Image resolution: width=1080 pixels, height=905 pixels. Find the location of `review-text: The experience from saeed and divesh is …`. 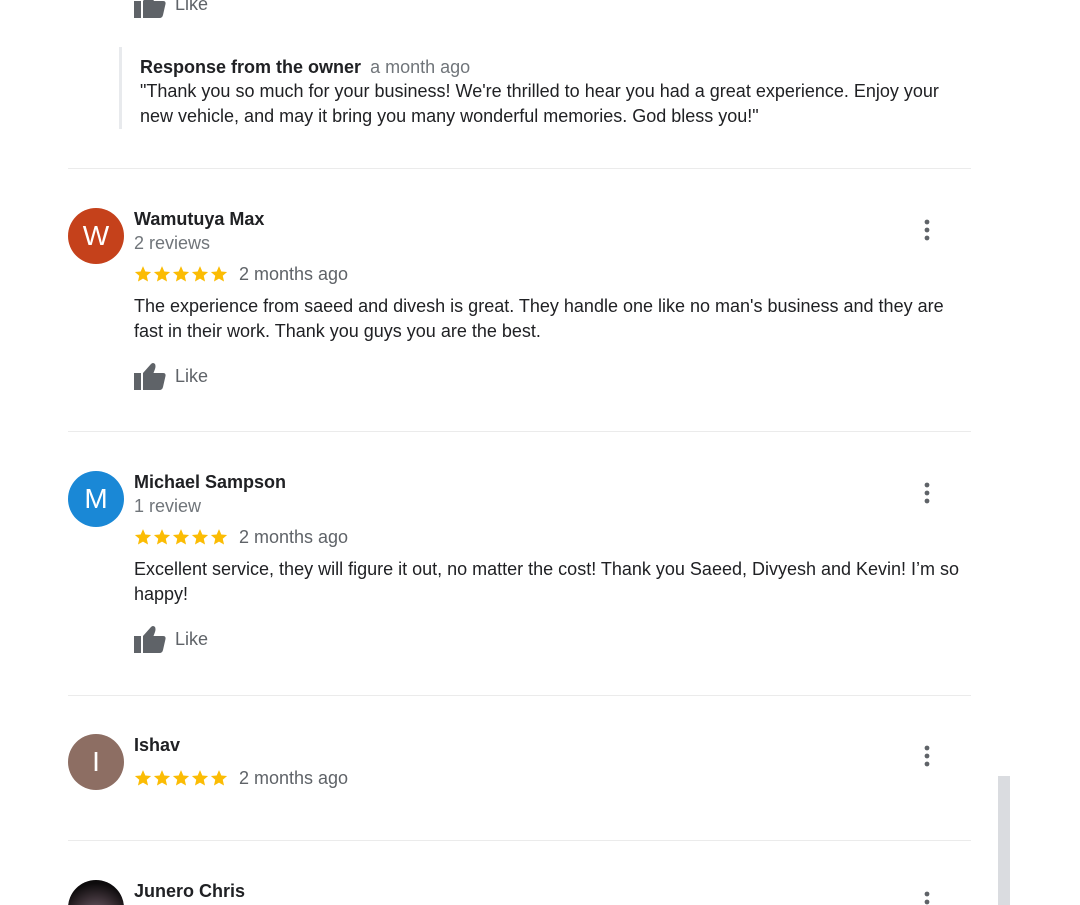

review-text: The experience from saeed and divesh is … is located at coordinates (549, 319).